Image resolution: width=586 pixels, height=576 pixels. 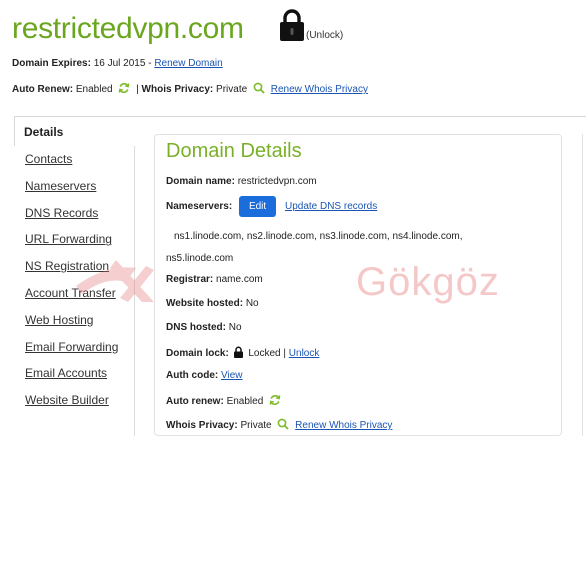 I want to click on auto-renew-row: Auto renew: Enabled, so click(x=225, y=400).